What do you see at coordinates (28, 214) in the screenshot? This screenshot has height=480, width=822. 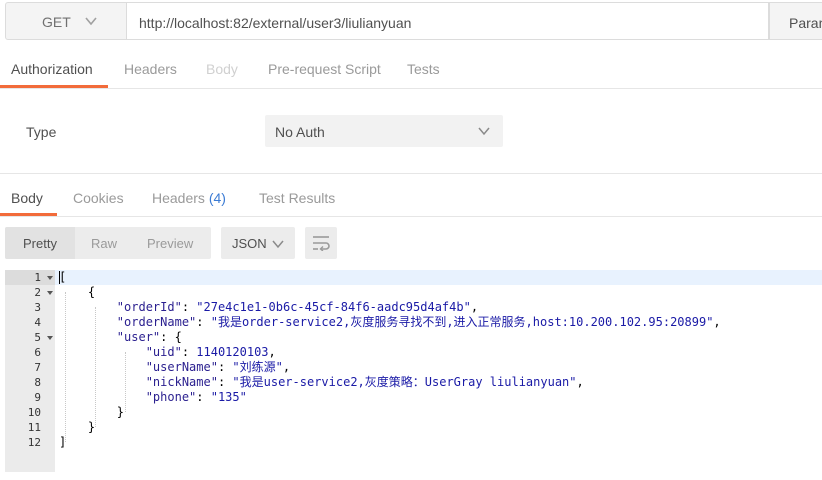 I see `active-response-tab-indicator` at bounding box center [28, 214].